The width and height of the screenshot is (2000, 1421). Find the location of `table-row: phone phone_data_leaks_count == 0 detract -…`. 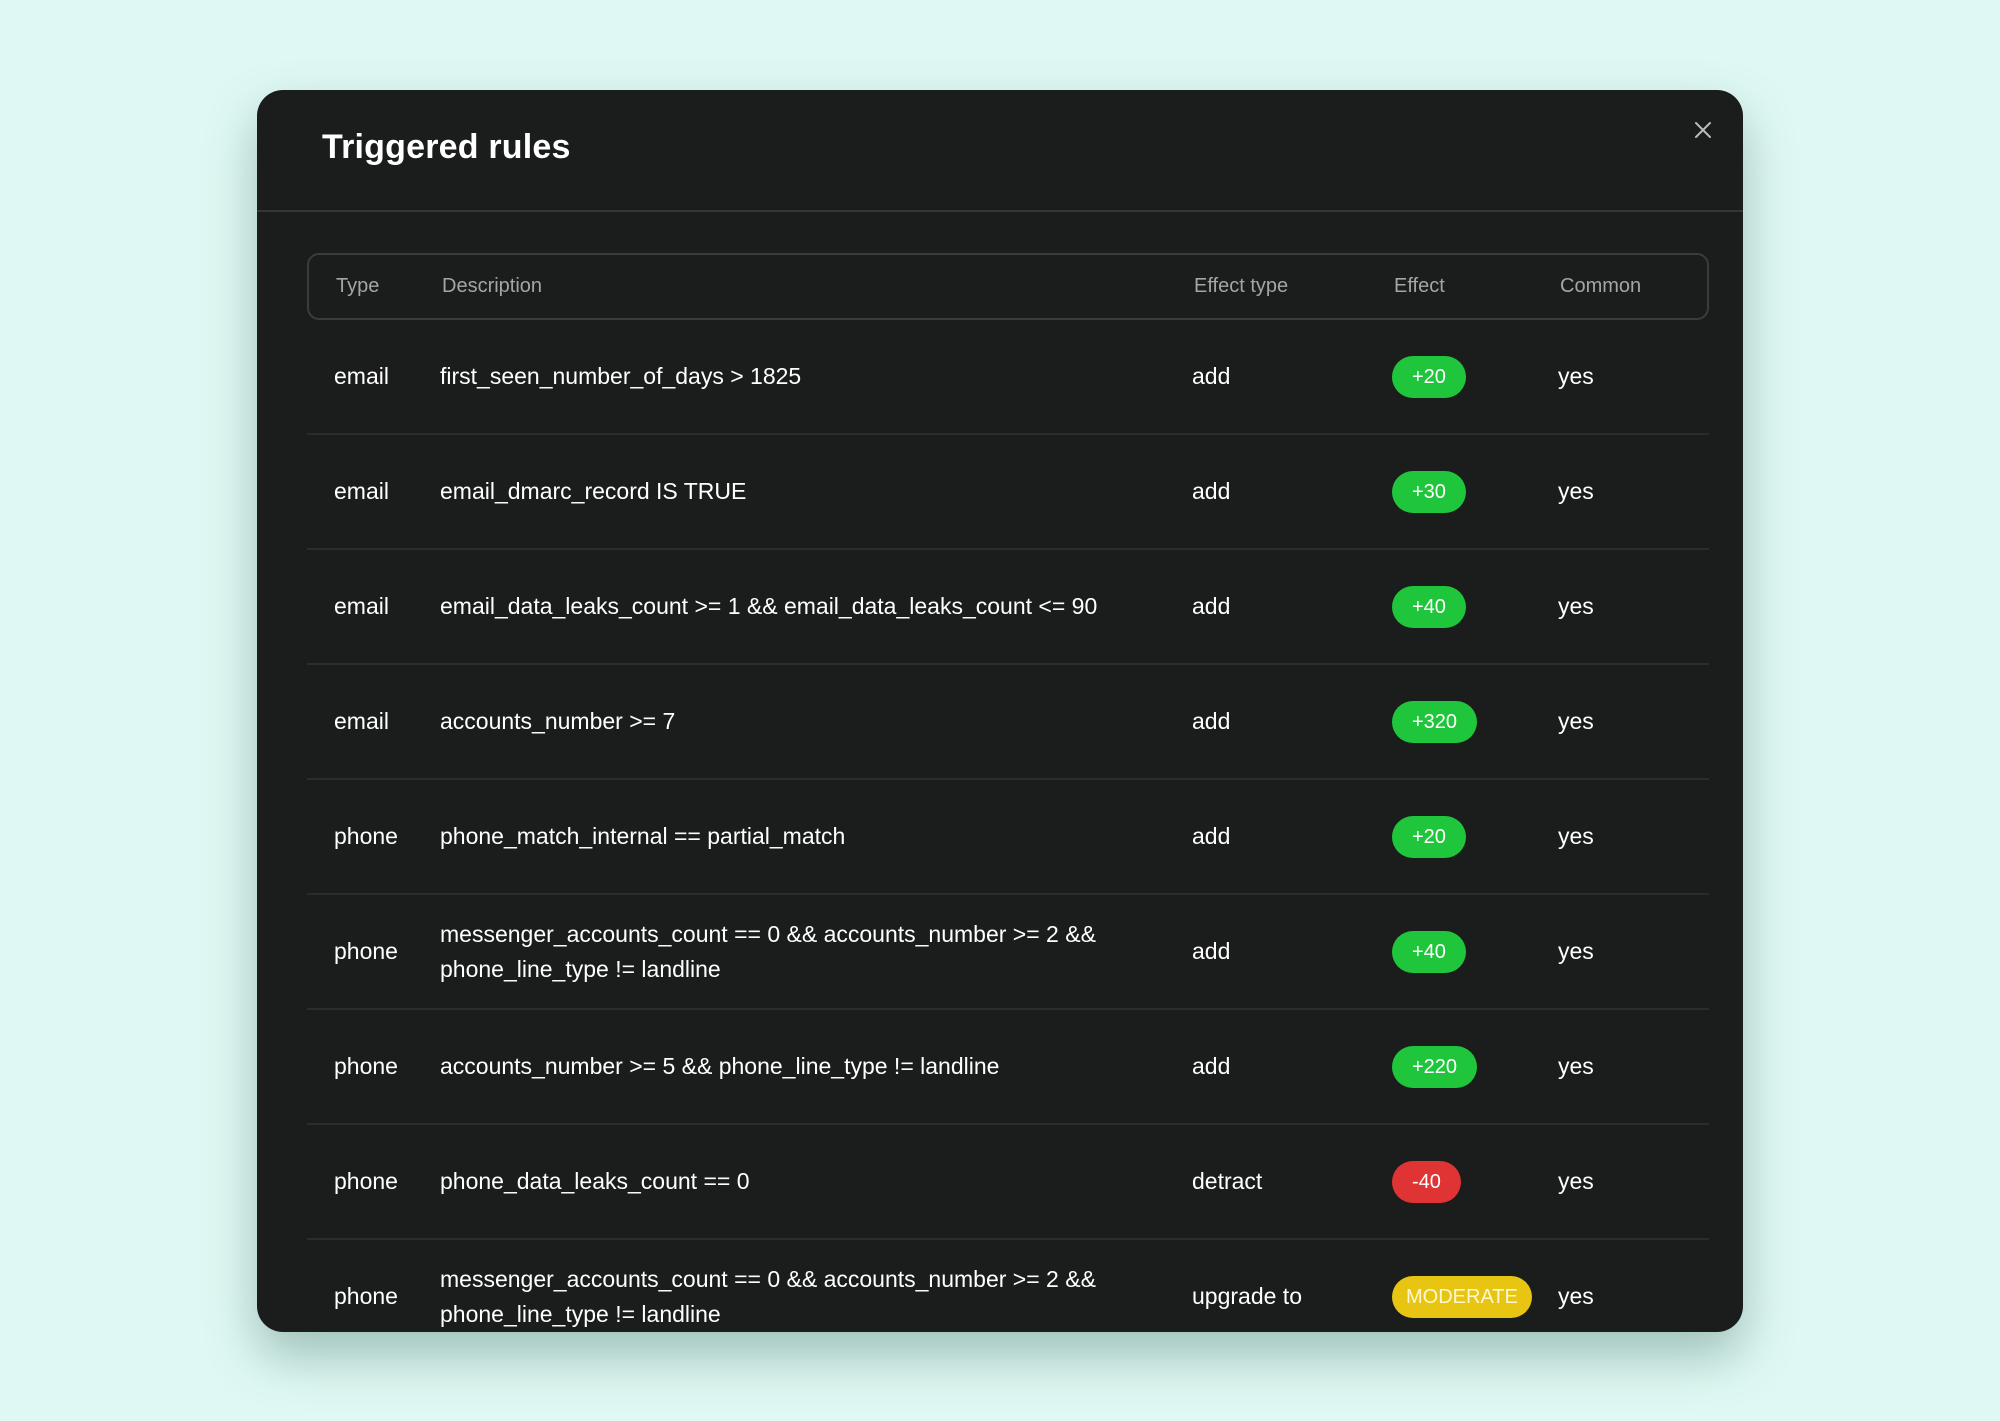

table-row: phone phone_data_leaks_count == 0 detract -… is located at coordinates (1008, 1182).